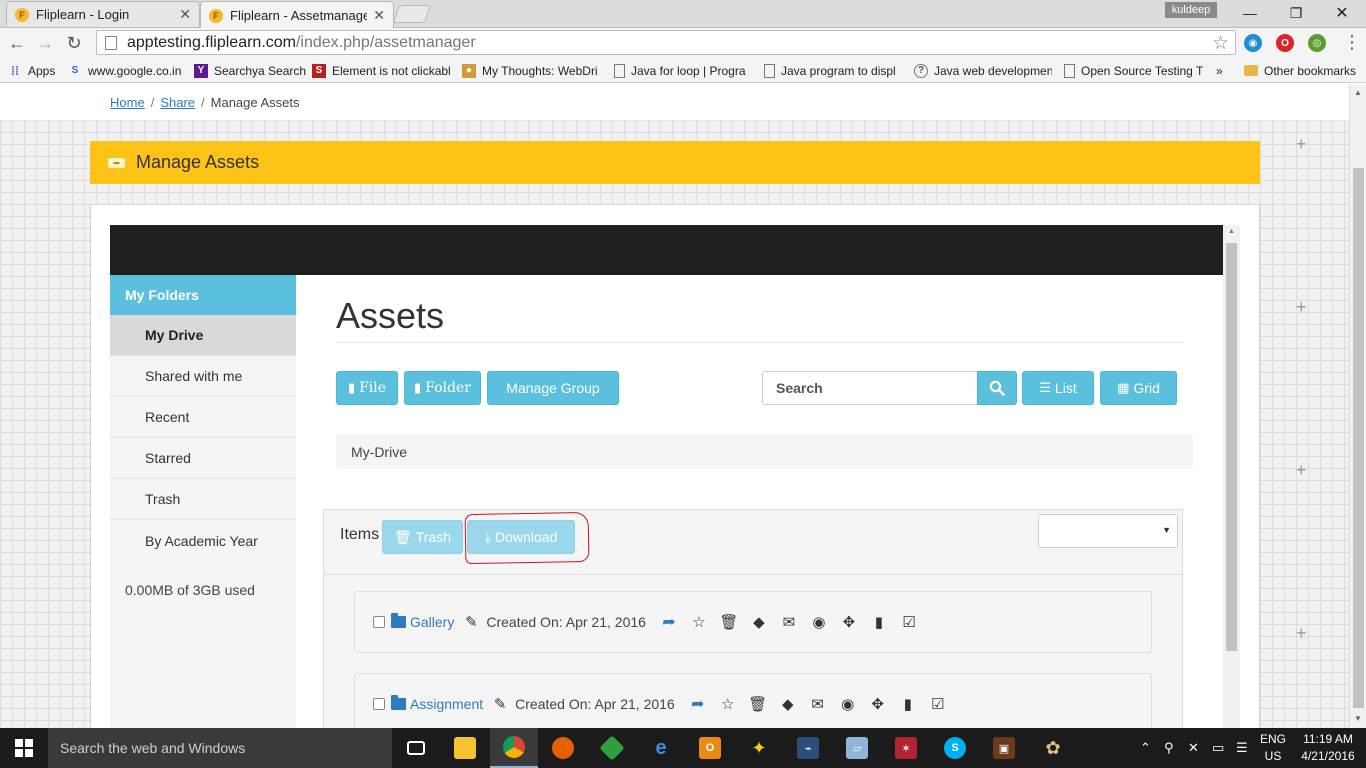 Image resolution: width=1366 pixels, height=768 pixels. What do you see at coordinates (45, 43) in the screenshot?
I see `forward-icon: →` at bounding box center [45, 43].